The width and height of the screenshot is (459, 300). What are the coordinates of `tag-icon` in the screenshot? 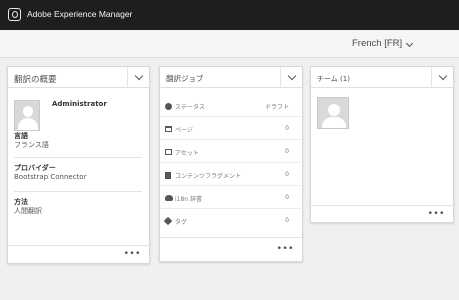 It's located at (168, 221).